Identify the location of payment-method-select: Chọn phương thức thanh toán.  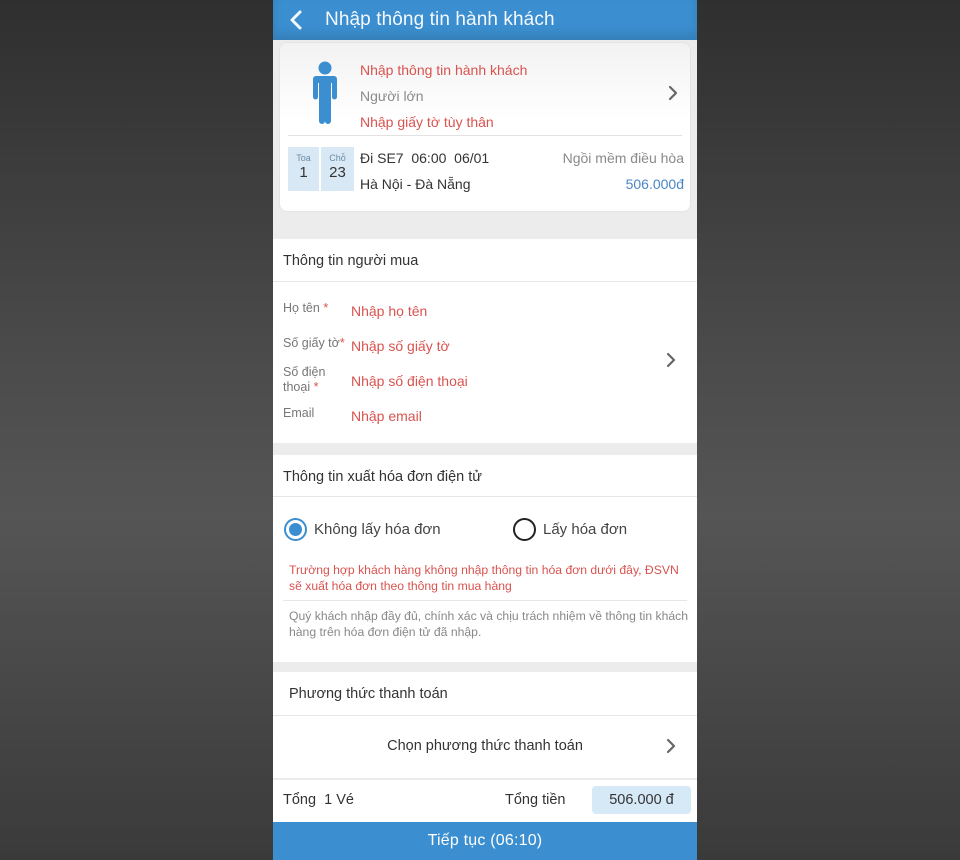
(485, 746).